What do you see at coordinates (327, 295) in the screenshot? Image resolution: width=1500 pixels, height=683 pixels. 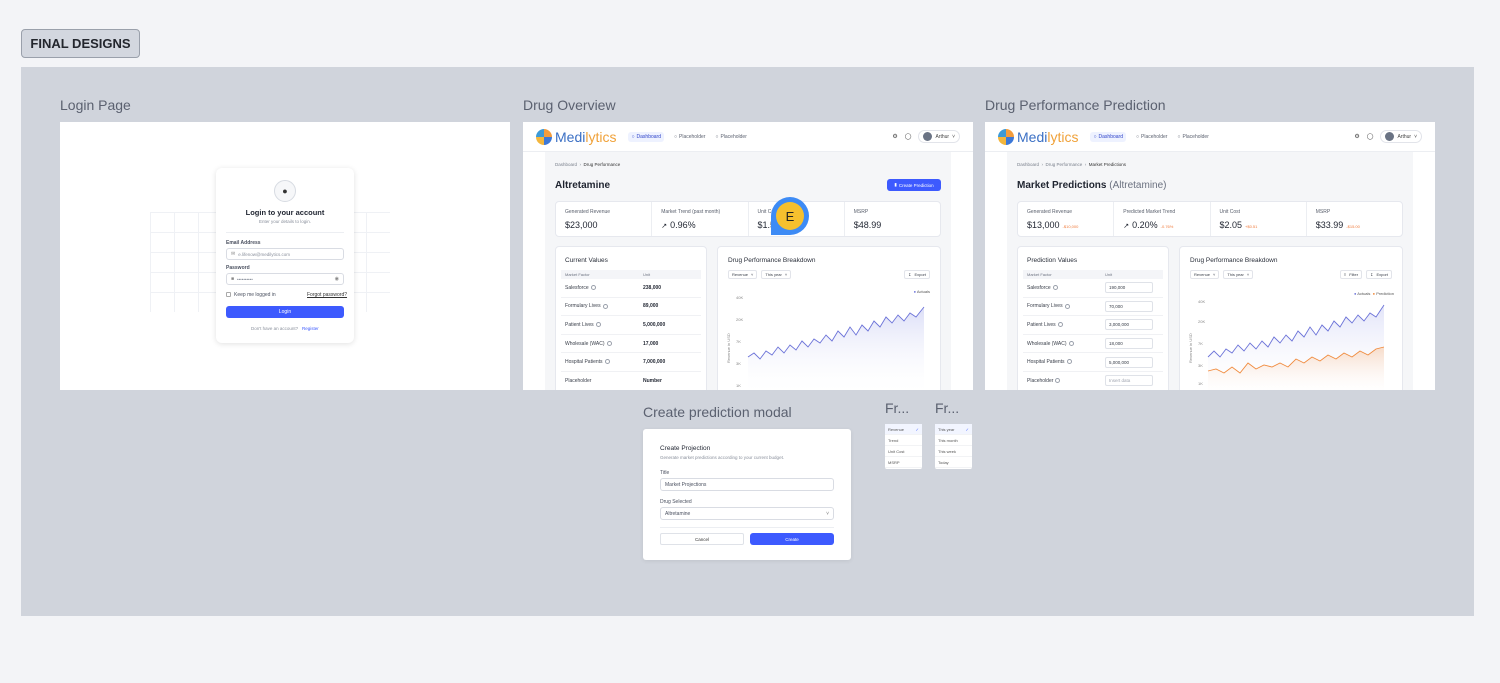 I see `forgot-password-link: Forgot password?` at bounding box center [327, 295].